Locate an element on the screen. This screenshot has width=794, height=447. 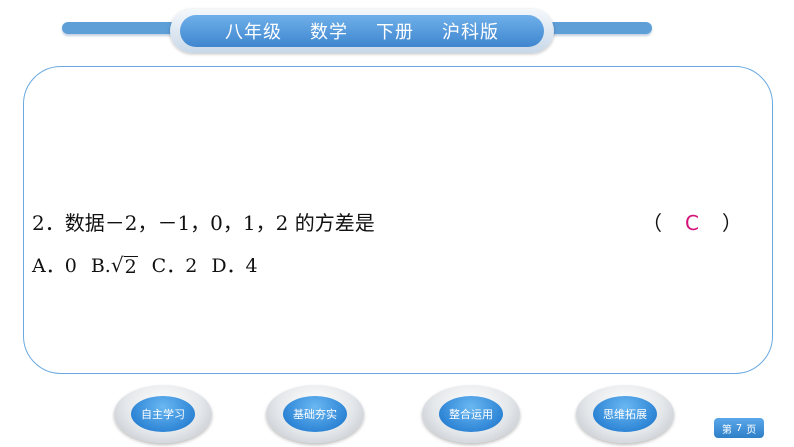
option-b-radicand: 2 is located at coordinates (130, 267).